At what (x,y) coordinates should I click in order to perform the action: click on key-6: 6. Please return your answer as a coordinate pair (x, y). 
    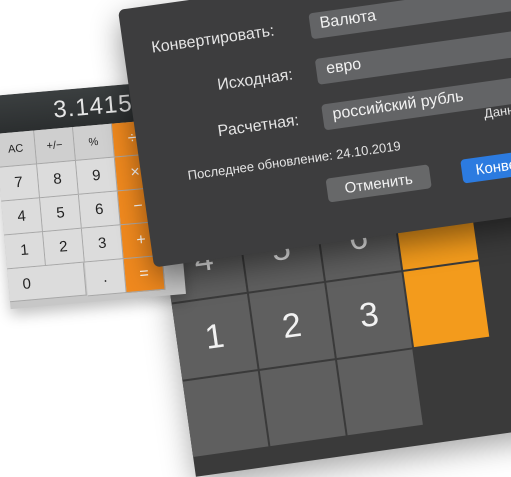
    Looking at the image, I should click on (99, 210).